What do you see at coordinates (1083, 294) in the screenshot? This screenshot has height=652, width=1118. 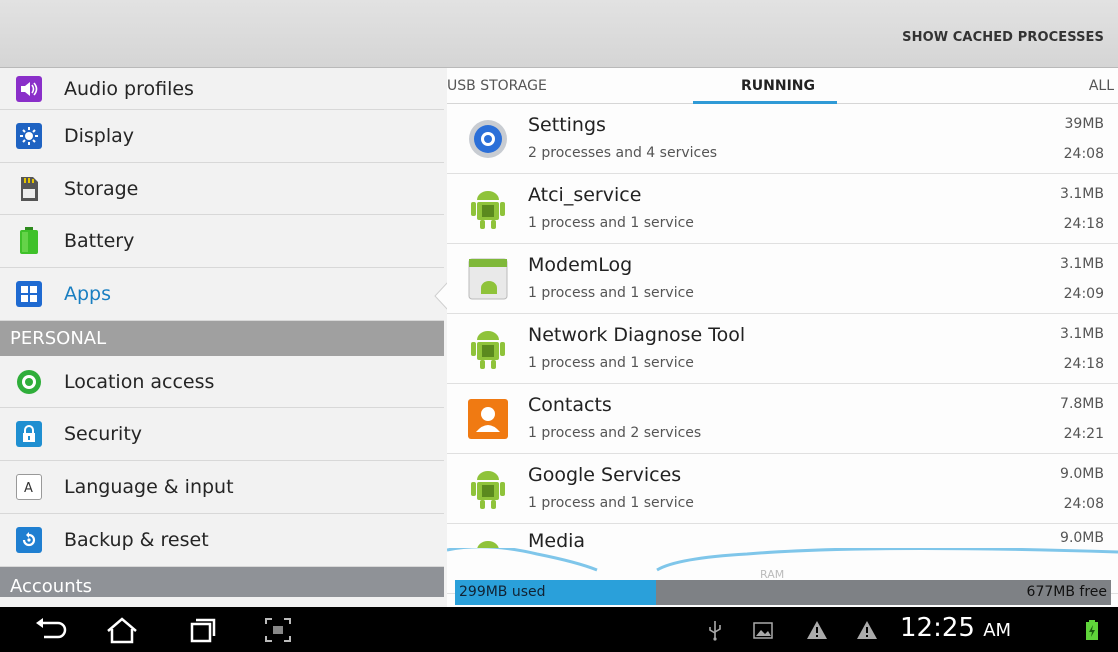 I see `process-time: 24:09` at bounding box center [1083, 294].